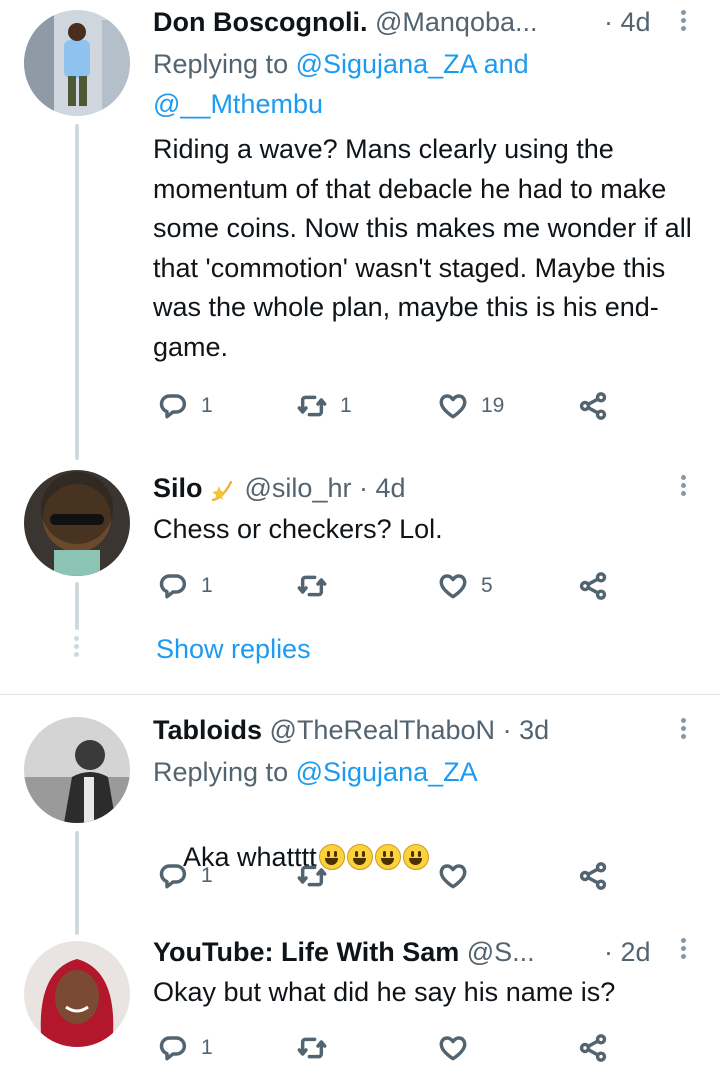 The width and height of the screenshot is (720, 1068). I want to click on retweet-button: 1, so click(324, 406).